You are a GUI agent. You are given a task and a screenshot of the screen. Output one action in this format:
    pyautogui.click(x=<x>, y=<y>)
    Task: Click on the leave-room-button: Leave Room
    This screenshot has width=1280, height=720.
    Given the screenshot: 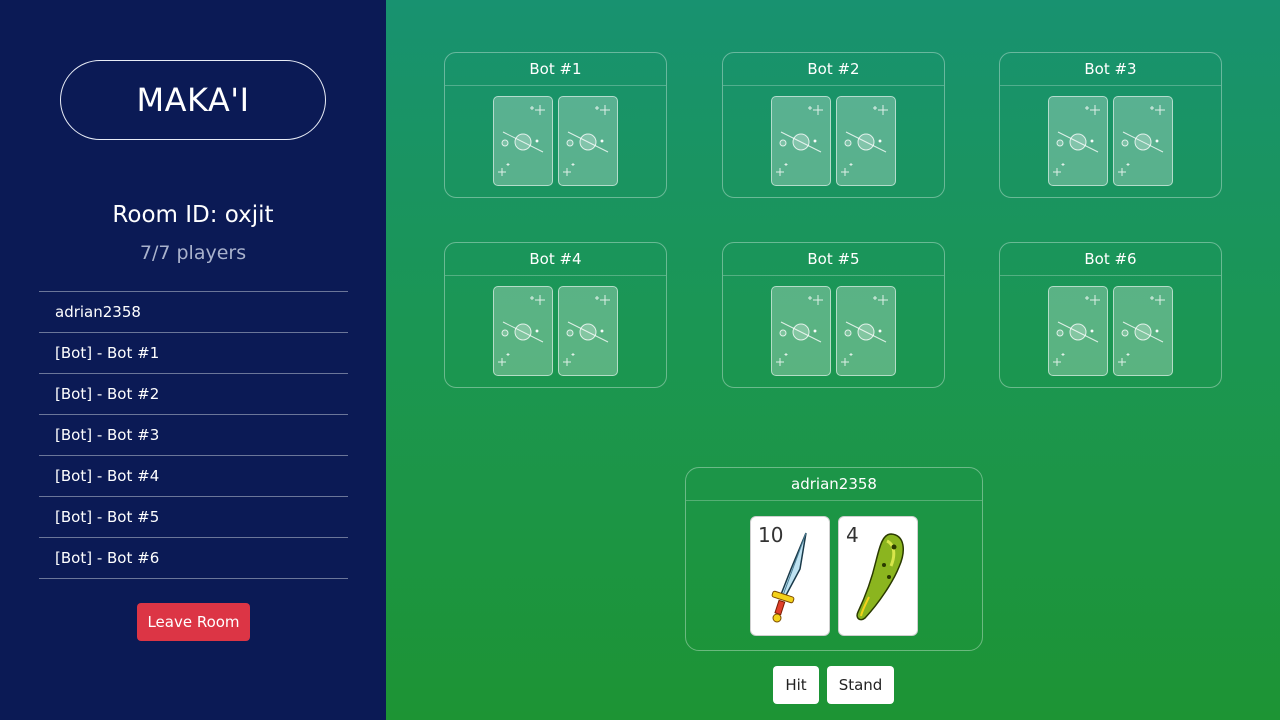 What is the action you would take?
    pyautogui.click(x=193, y=622)
    